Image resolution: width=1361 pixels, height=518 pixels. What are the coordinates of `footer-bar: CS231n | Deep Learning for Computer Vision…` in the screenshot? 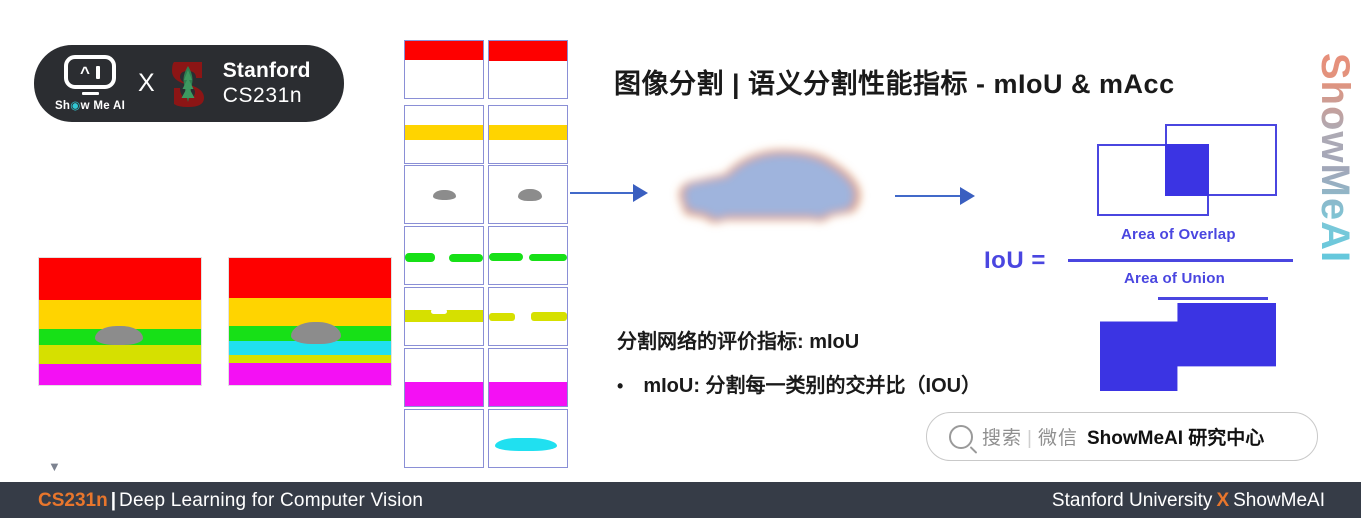 It's located at (680, 500).